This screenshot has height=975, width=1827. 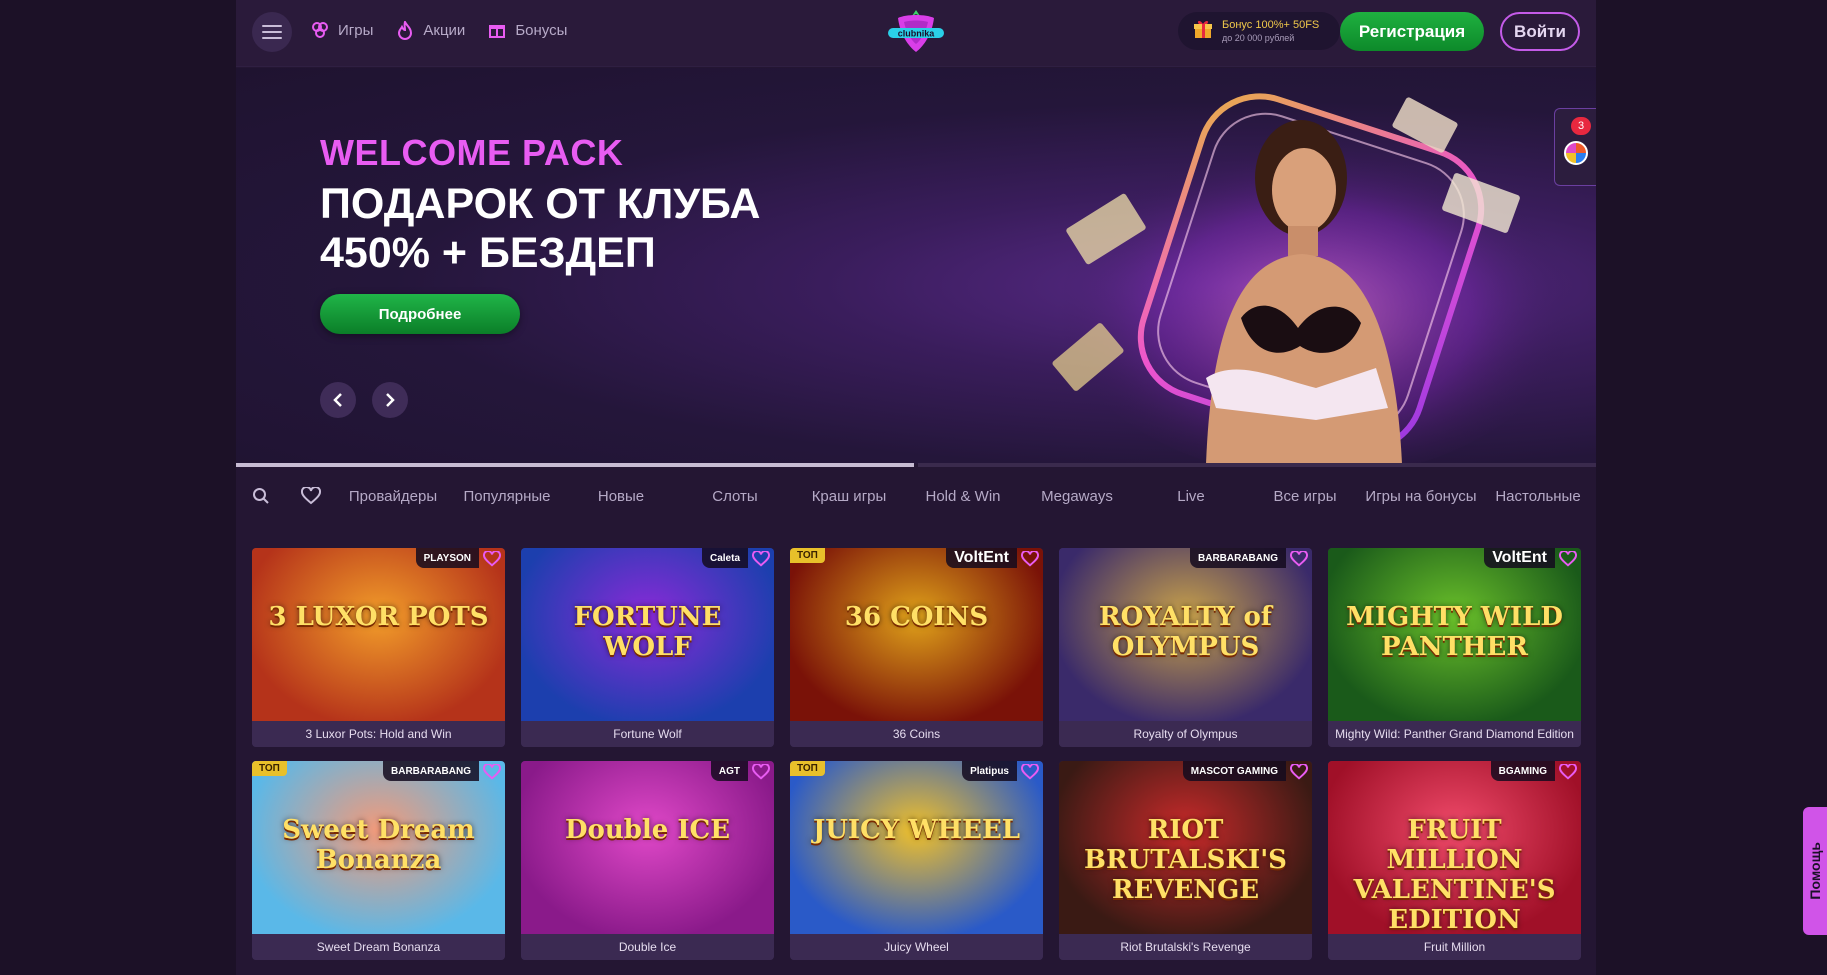 I want to click on clubnika-logo: clubnika, so click(x=916, y=32).